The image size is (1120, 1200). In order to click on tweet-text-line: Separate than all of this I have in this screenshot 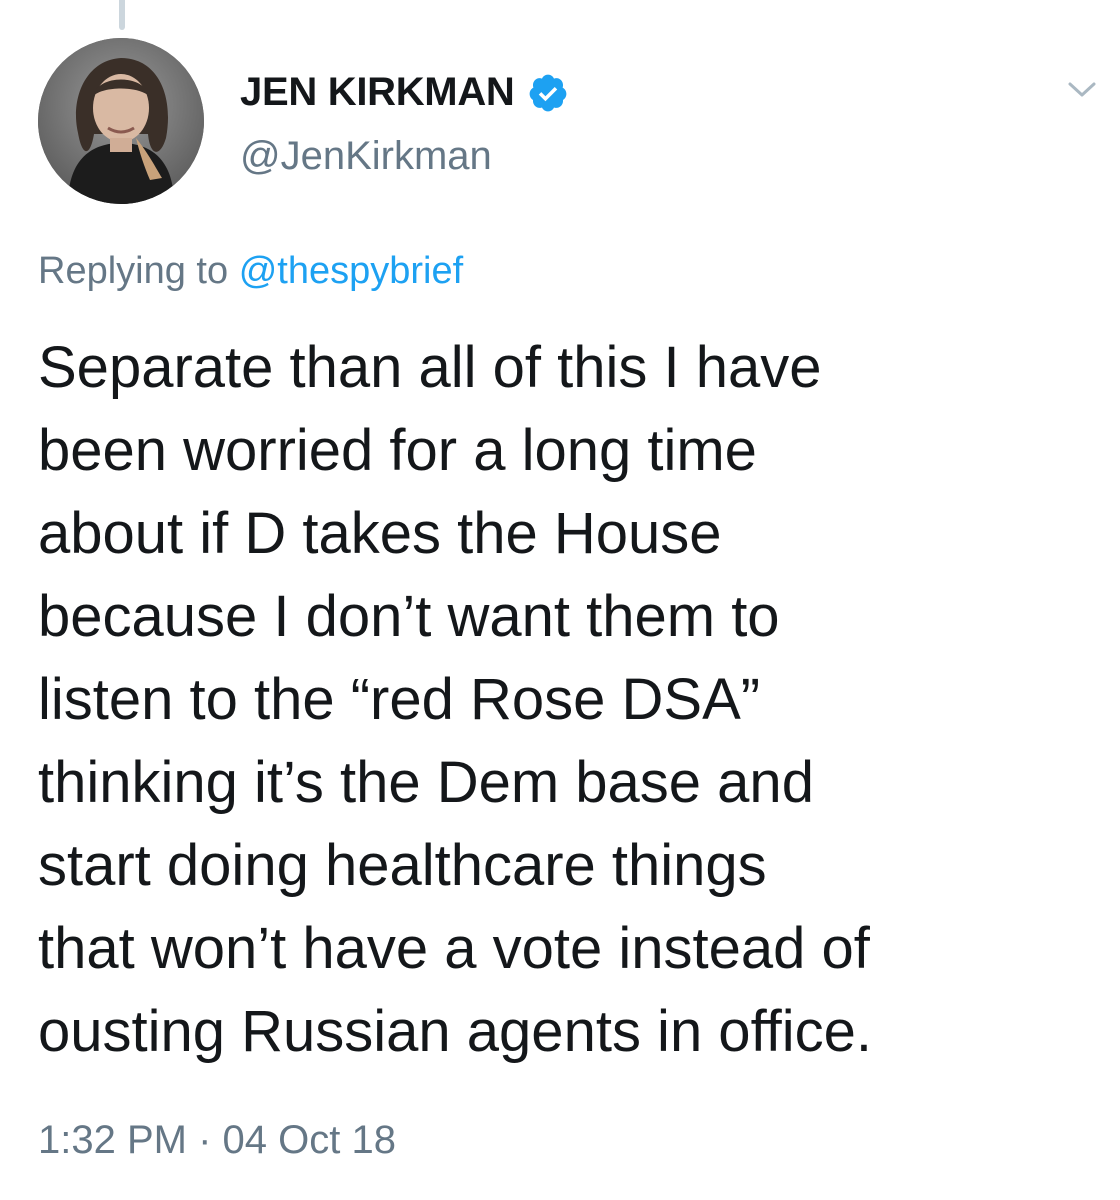, I will do `click(430, 367)`.